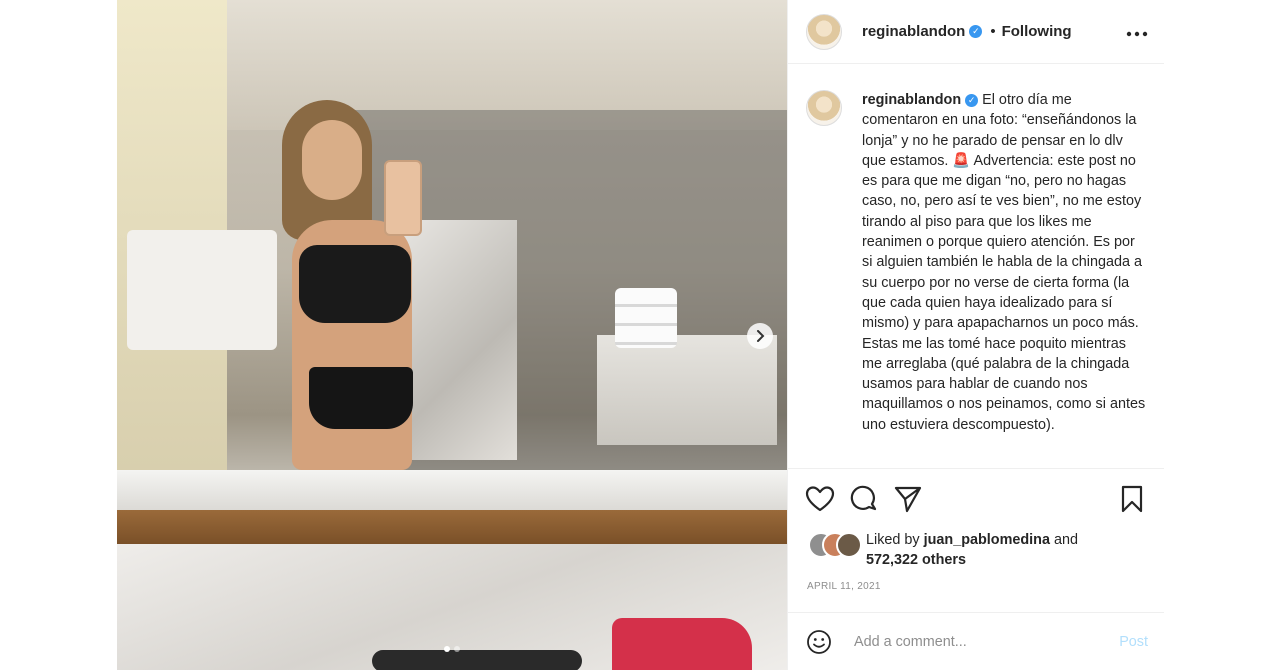 The image size is (1280, 670). Describe the element at coordinates (1133, 642) in the screenshot. I see `post-comment-button: Post` at that location.